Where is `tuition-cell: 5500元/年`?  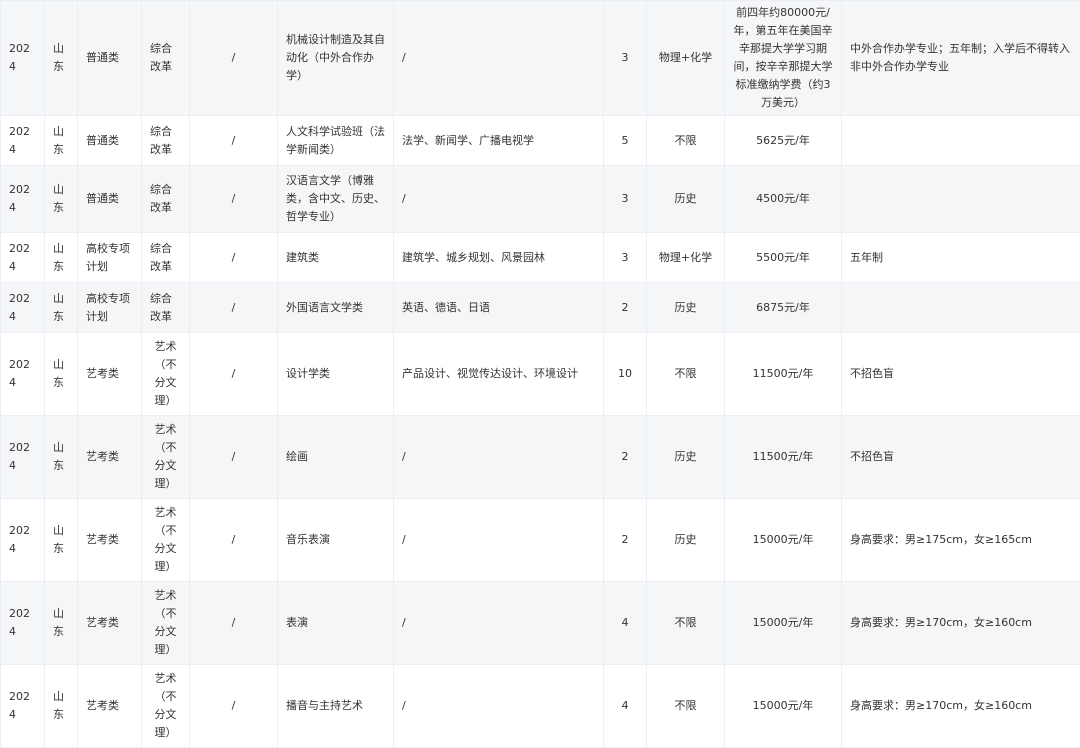 tuition-cell: 5500元/年 is located at coordinates (783, 258).